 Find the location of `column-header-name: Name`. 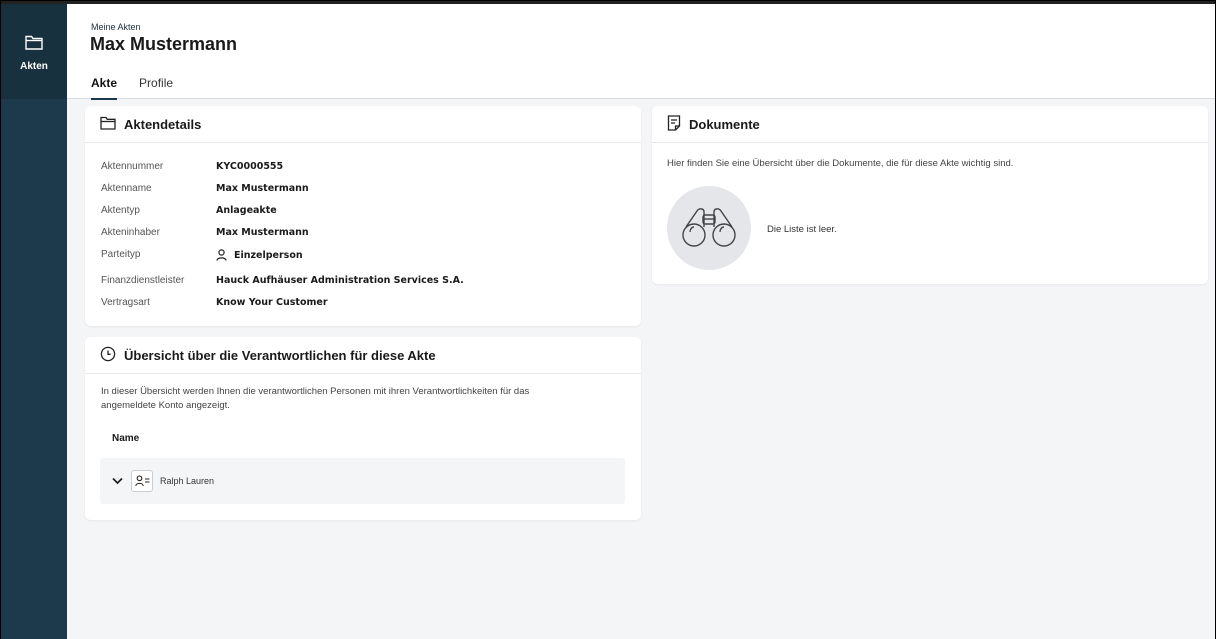

column-header-name: Name is located at coordinates (126, 438).